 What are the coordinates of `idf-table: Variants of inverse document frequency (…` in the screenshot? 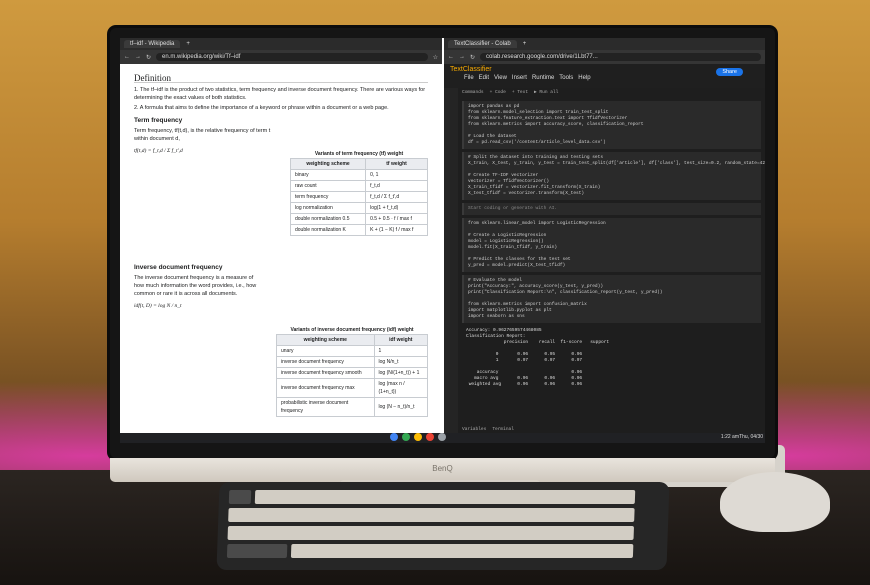 It's located at (352, 371).